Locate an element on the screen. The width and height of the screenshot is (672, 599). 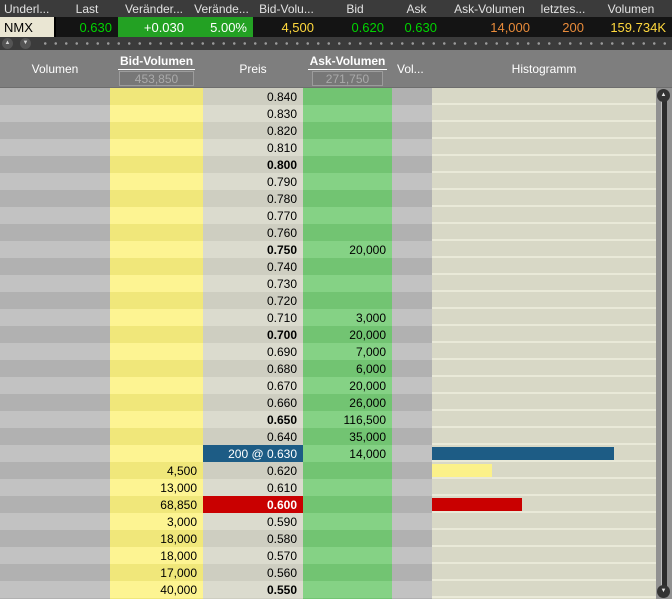
price-cell: 0.830 is located at coordinates (253, 113).